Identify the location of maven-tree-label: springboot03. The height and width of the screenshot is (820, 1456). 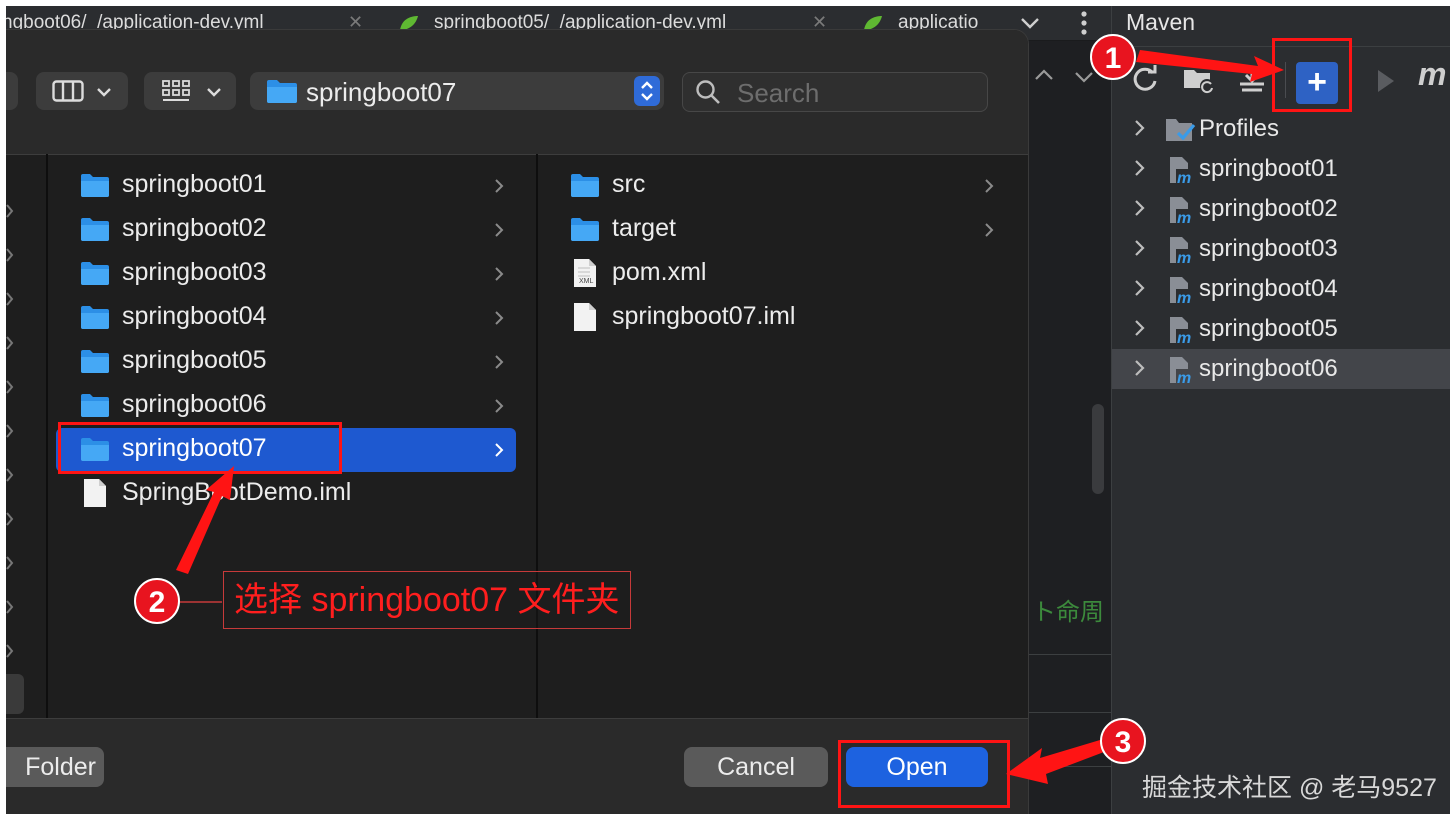
(1268, 248).